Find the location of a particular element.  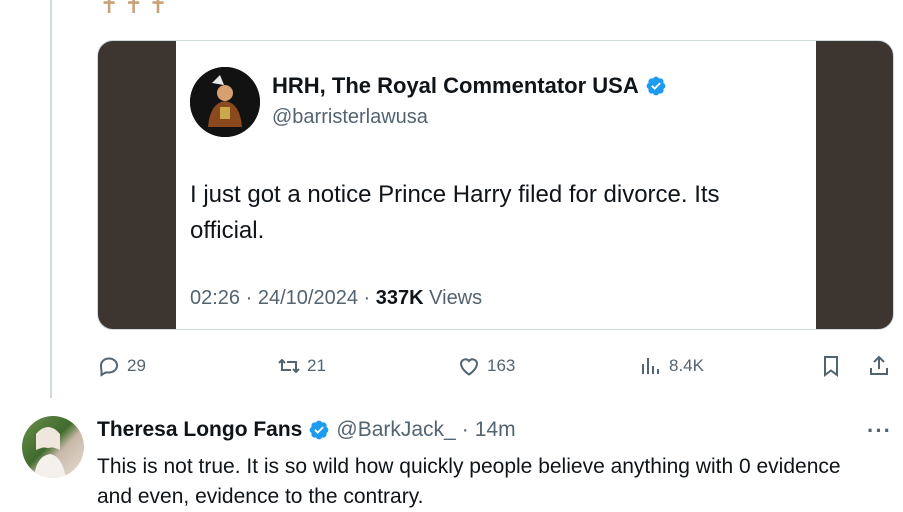

analytics-icon is located at coordinates (650, 366).